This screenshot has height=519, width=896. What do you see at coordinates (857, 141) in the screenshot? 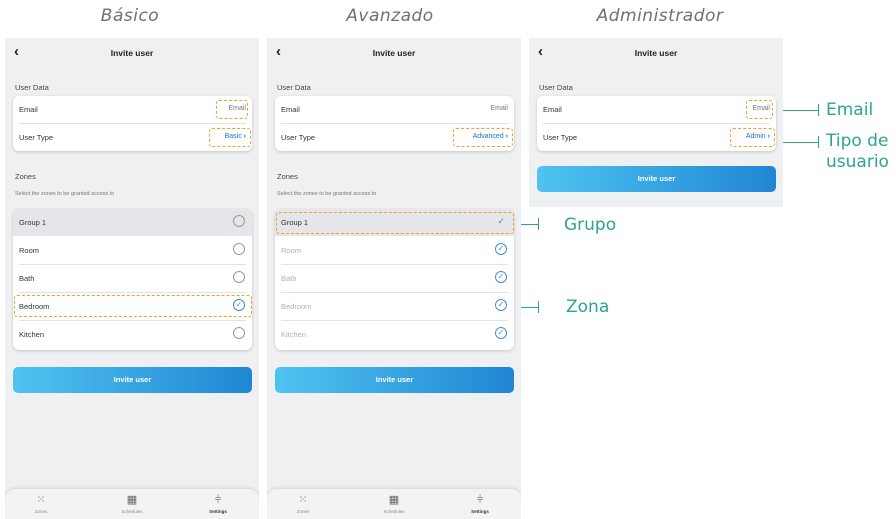
I see `annotation-user-type-line1: Tipo de` at bounding box center [857, 141].